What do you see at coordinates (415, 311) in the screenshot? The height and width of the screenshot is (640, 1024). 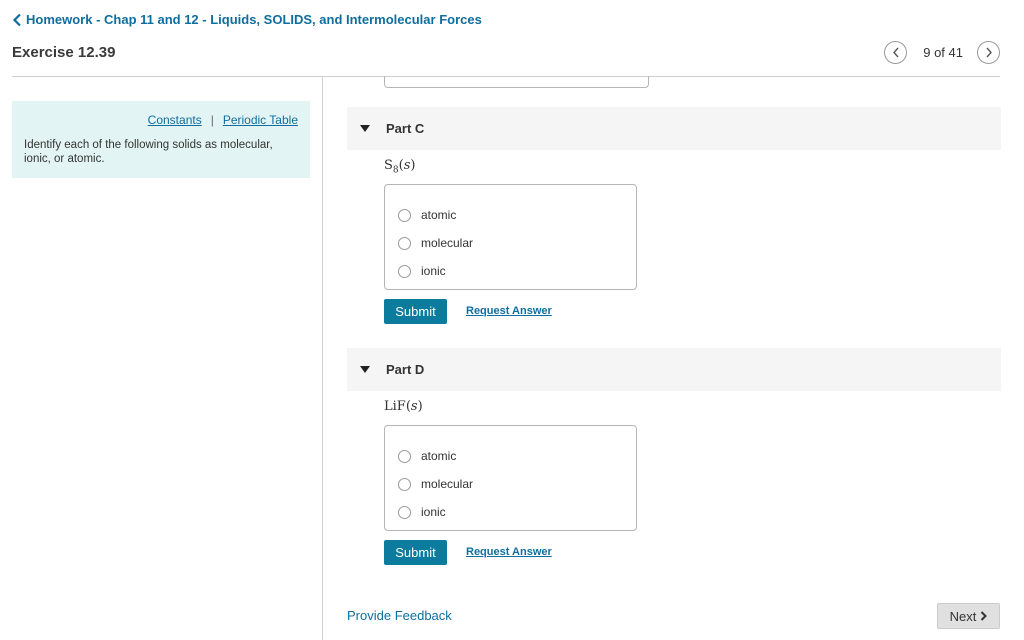 I see `part-c-submit-button: Submit` at bounding box center [415, 311].